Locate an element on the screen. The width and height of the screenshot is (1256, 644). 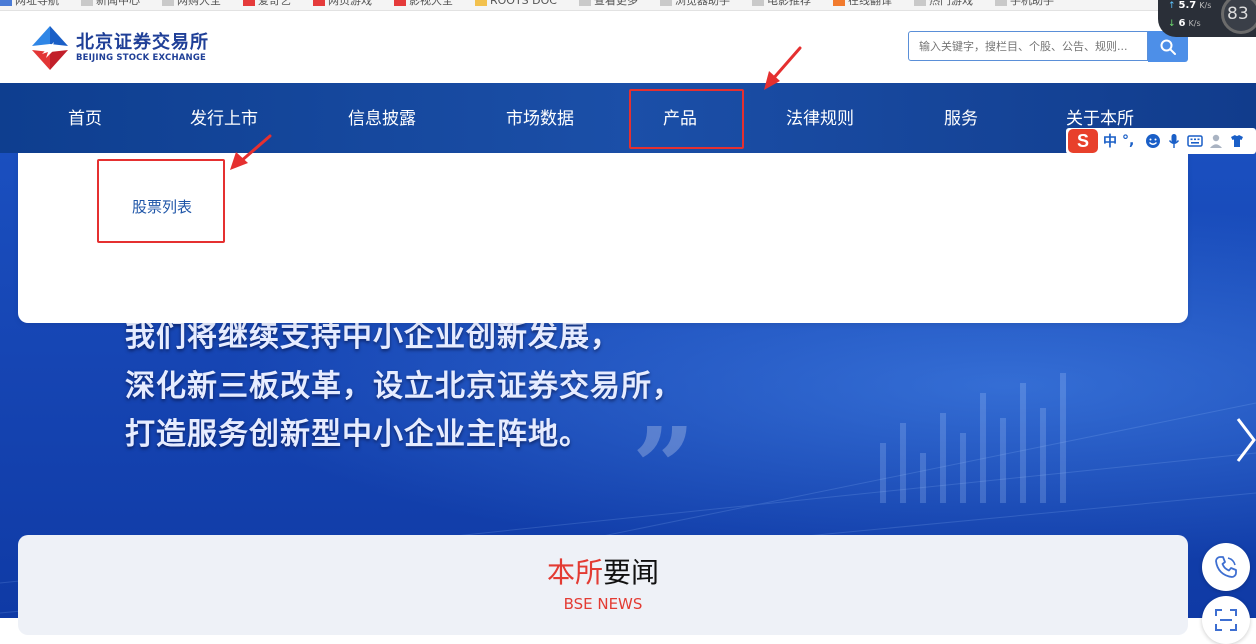
scan-button is located at coordinates (1226, 620).